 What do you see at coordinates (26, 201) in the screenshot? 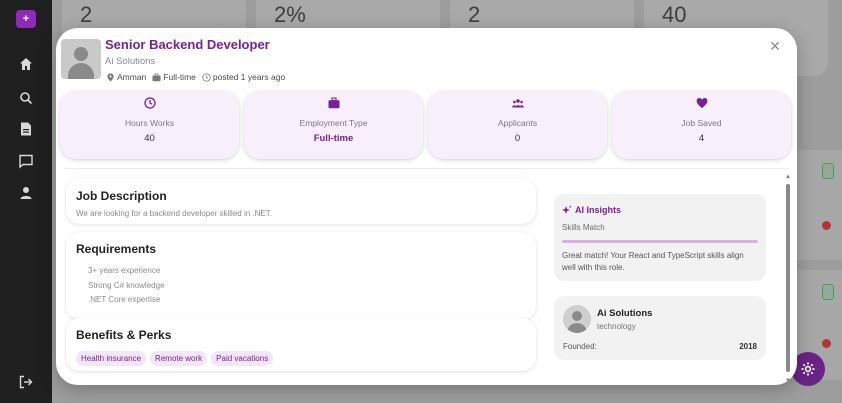
I see `sidebar: +` at bounding box center [26, 201].